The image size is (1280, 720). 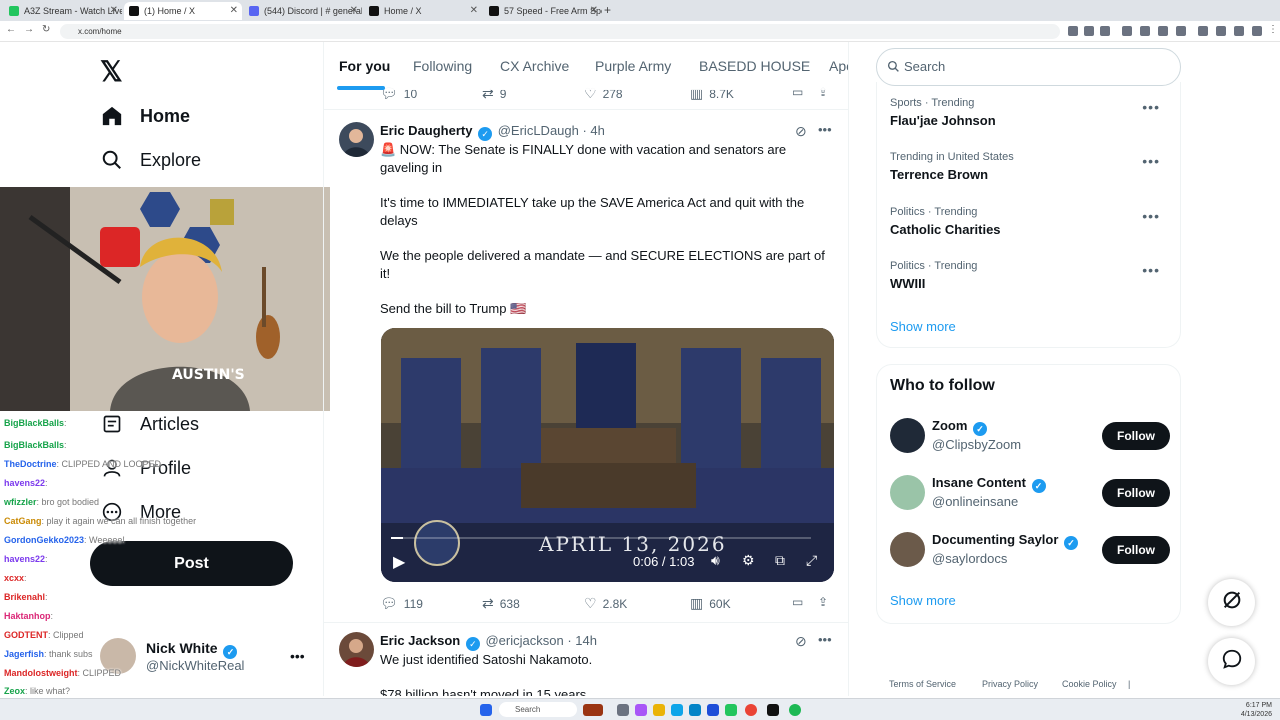 I want to click on reload-icon: ↻, so click(x=46, y=29).